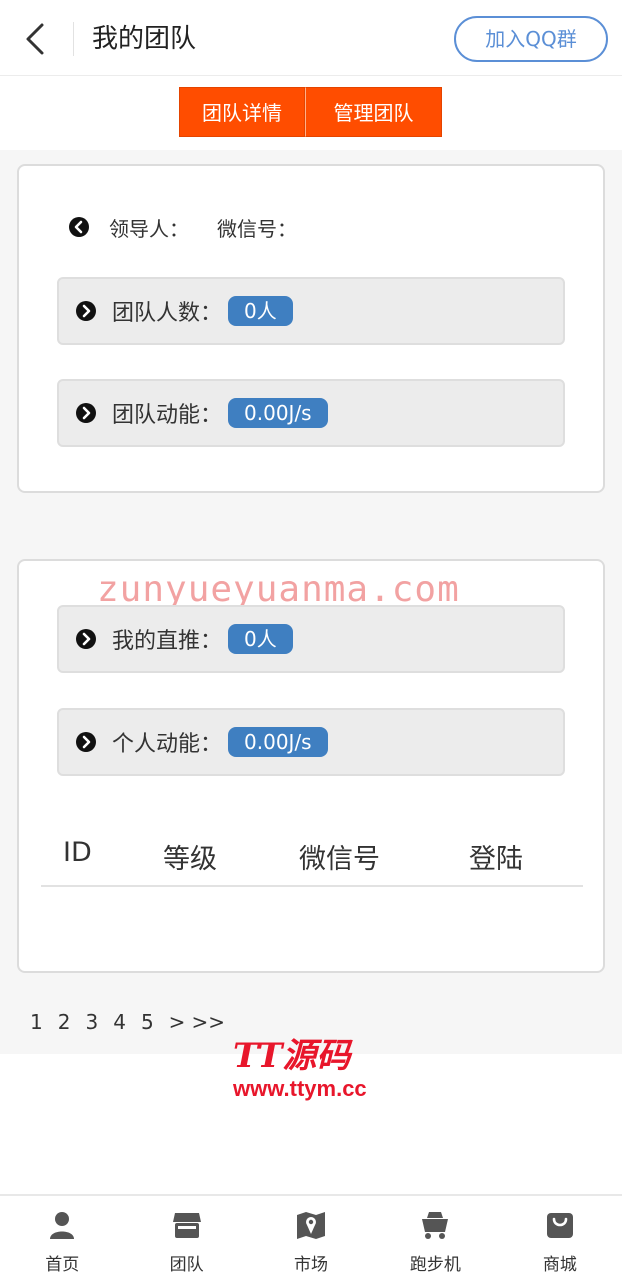 The image size is (622, 1280). Describe the element at coordinates (311, 1265) in the screenshot. I see `tabbar-label: 市场` at that location.